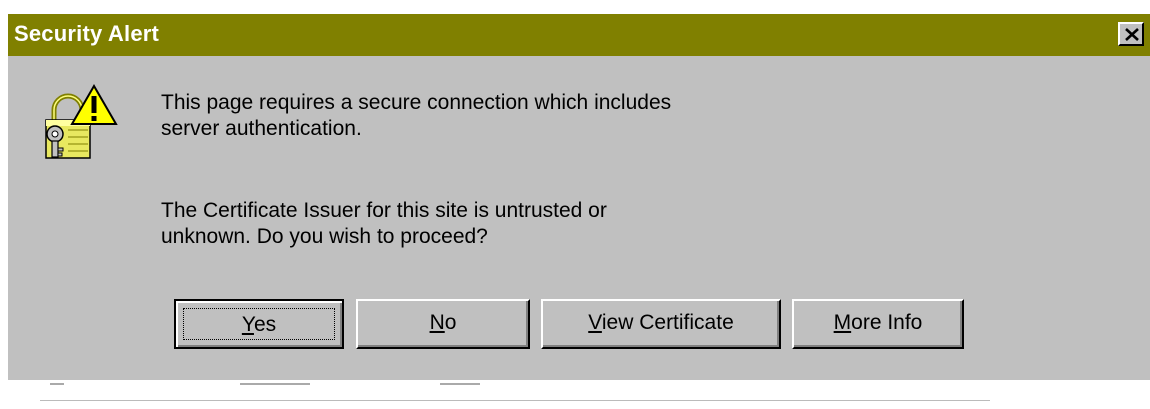  What do you see at coordinates (324, 236) in the screenshot?
I see `message-line: unknown. Do you wish to proceed?` at bounding box center [324, 236].